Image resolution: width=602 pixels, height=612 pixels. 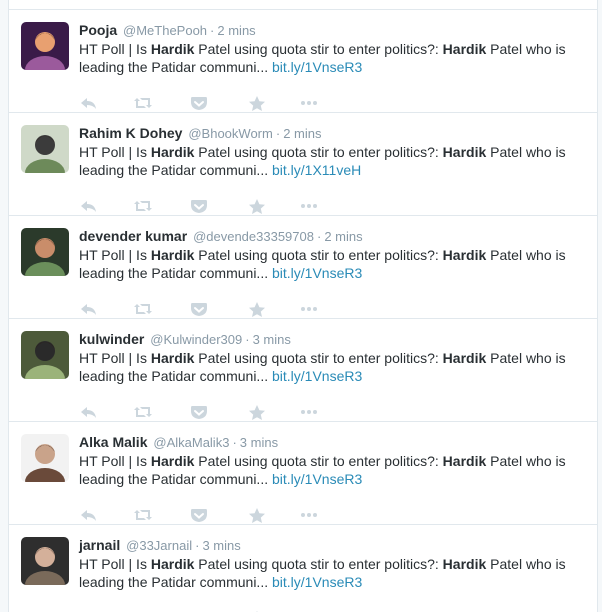 What do you see at coordinates (98, 30) in the screenshot?
I see `user-name: Pooja` at bounding box center [98, 30].